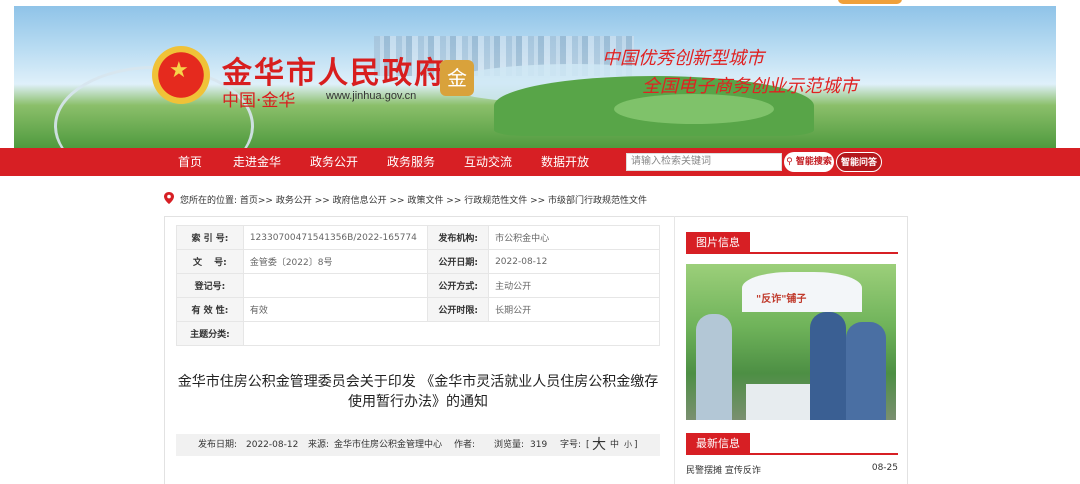 The image size is (1080, 484). Describe the element at coordinates (272, 445) in the screenshot. I see `date-value: 2022-08-12` at that location.